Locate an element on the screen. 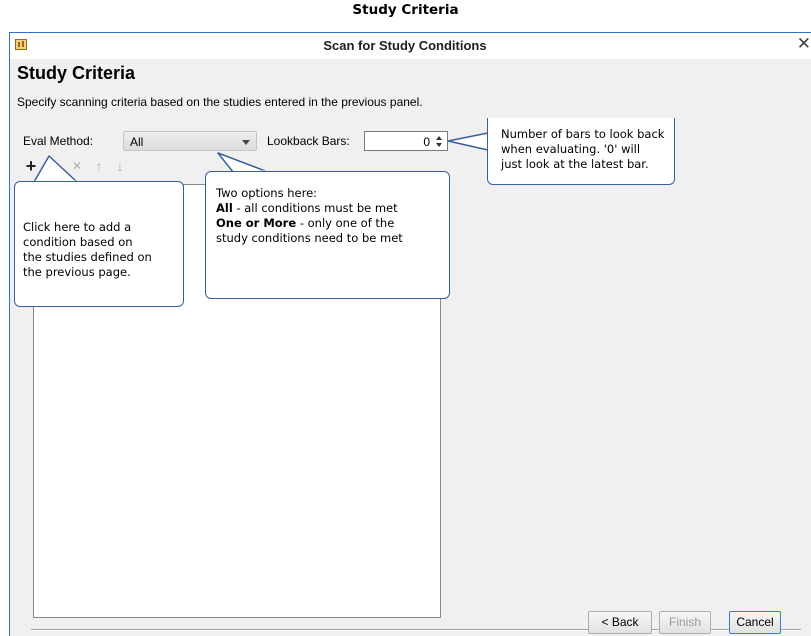  title-bar: Scan for Study Conditions ✕ is located at coordinates (410, 46).